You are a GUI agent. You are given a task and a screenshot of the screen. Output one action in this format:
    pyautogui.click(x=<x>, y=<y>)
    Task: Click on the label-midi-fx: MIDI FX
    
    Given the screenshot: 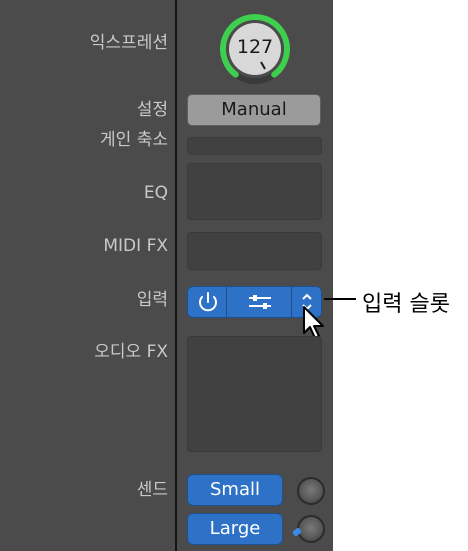 What is the action you would take?
    pyautogui.click(x=135, y=246)
    